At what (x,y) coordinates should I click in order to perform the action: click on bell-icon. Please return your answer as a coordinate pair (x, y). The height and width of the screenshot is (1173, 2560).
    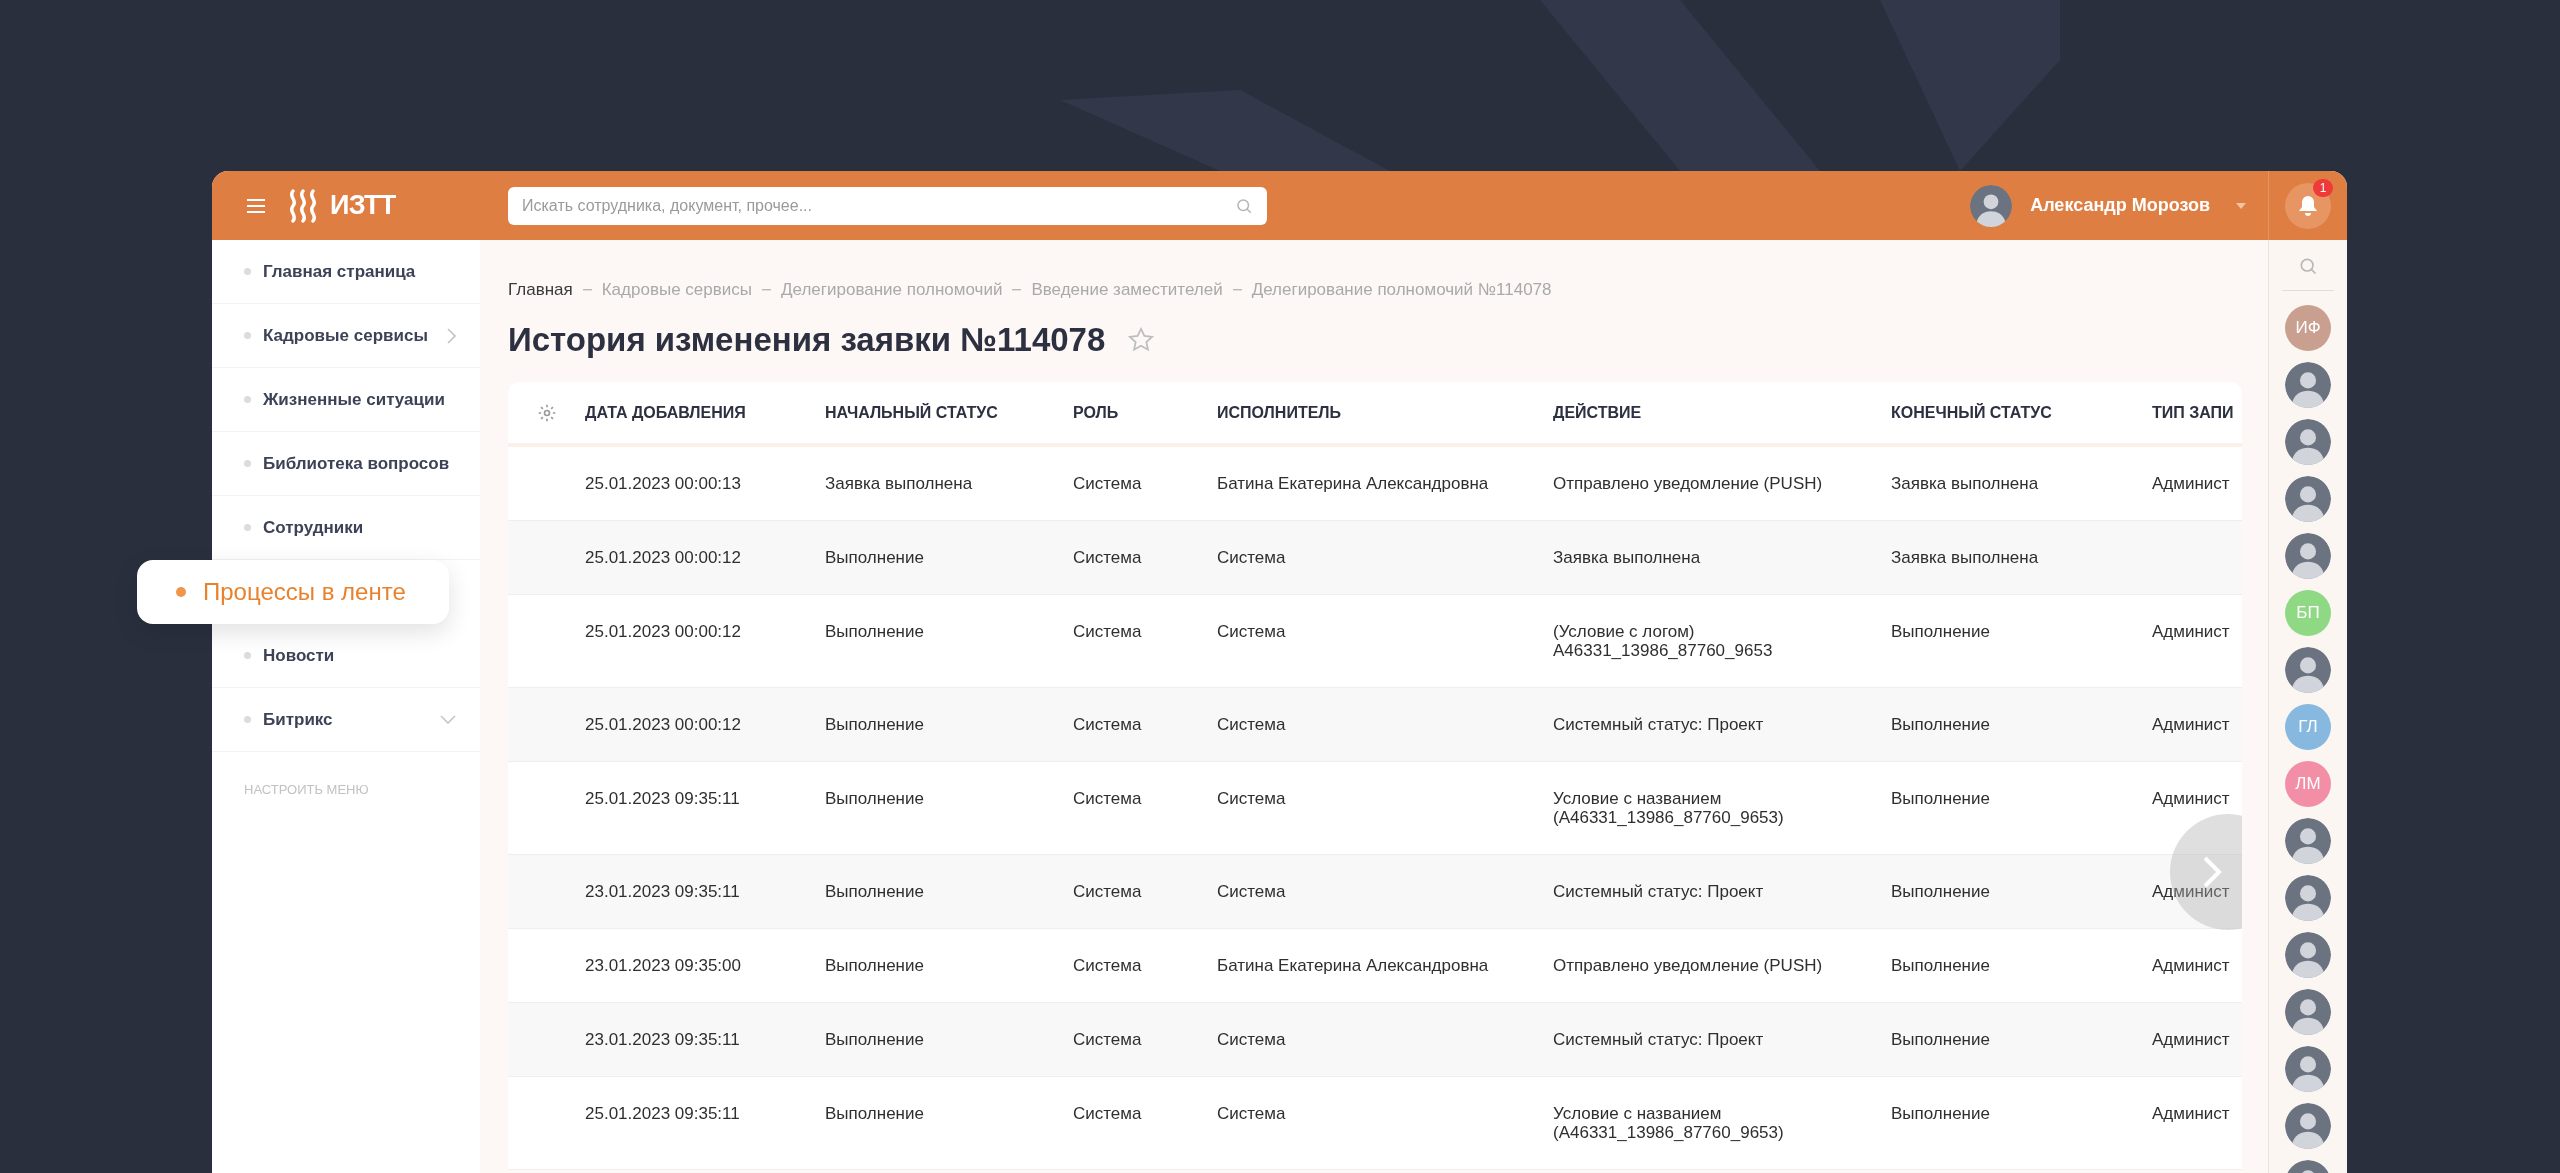
    Looking at the image, I should click on (2308, 205).